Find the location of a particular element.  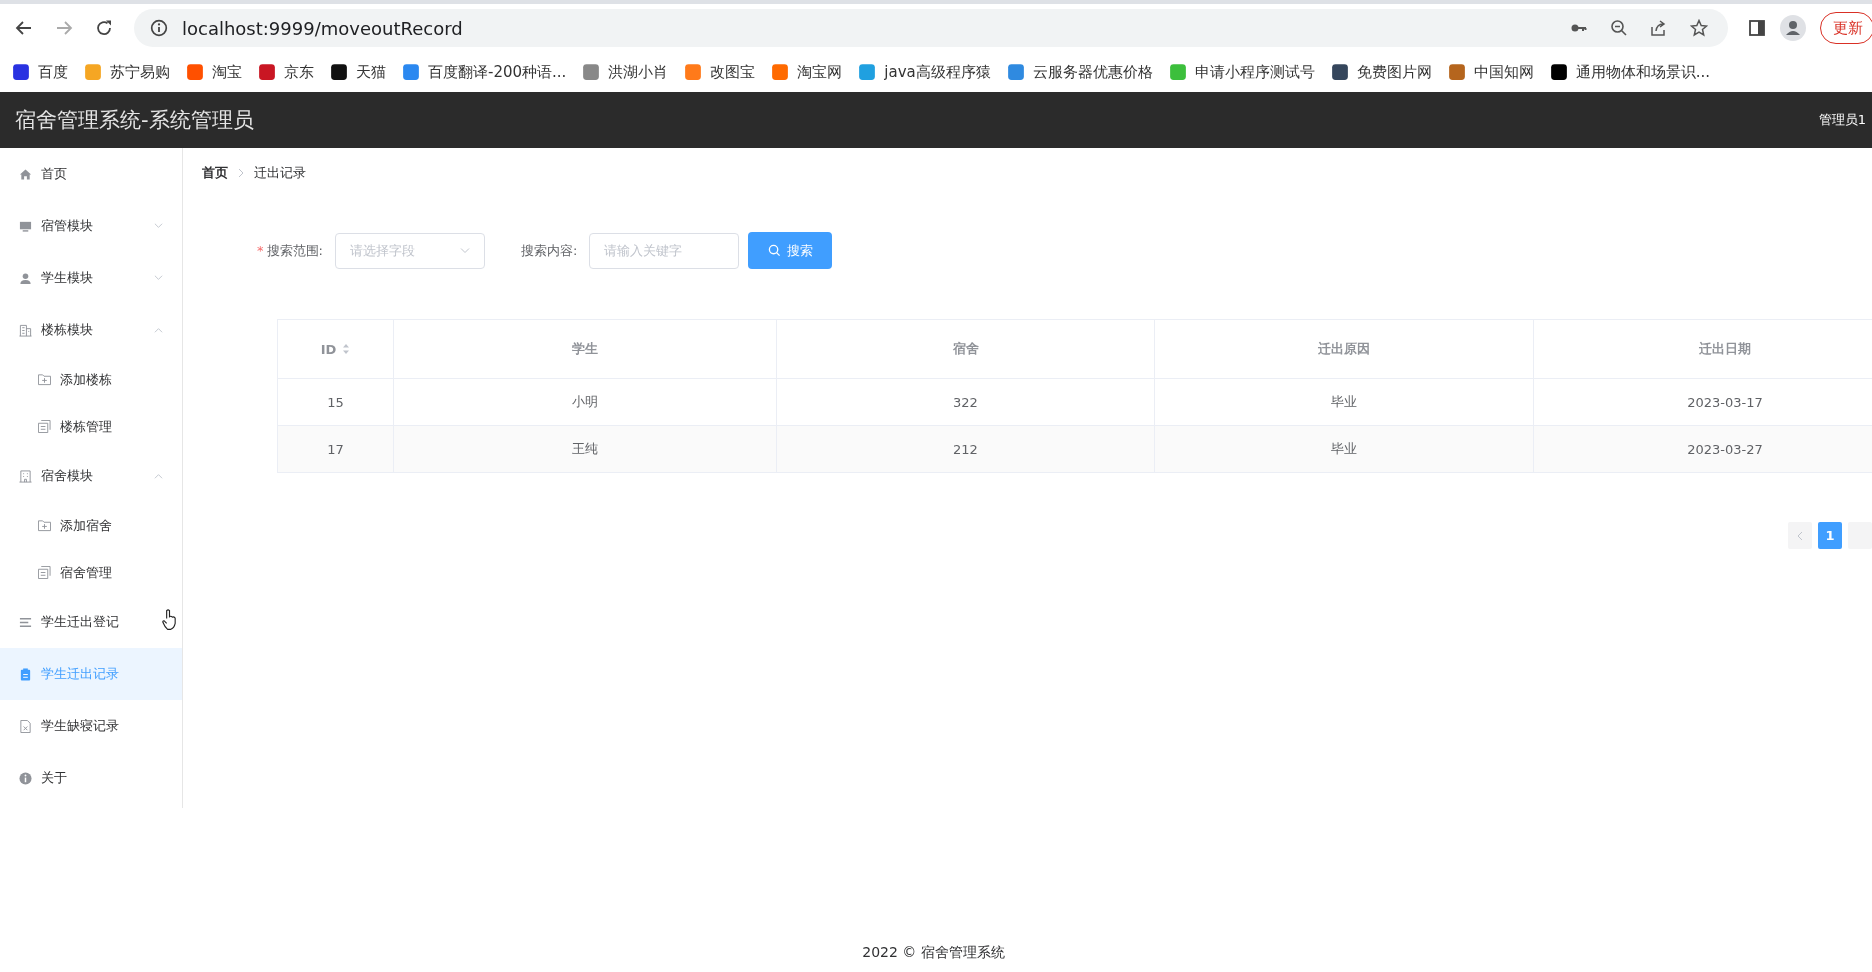

bookmark: java高级程序猿 is located at coordinates (924, 72).